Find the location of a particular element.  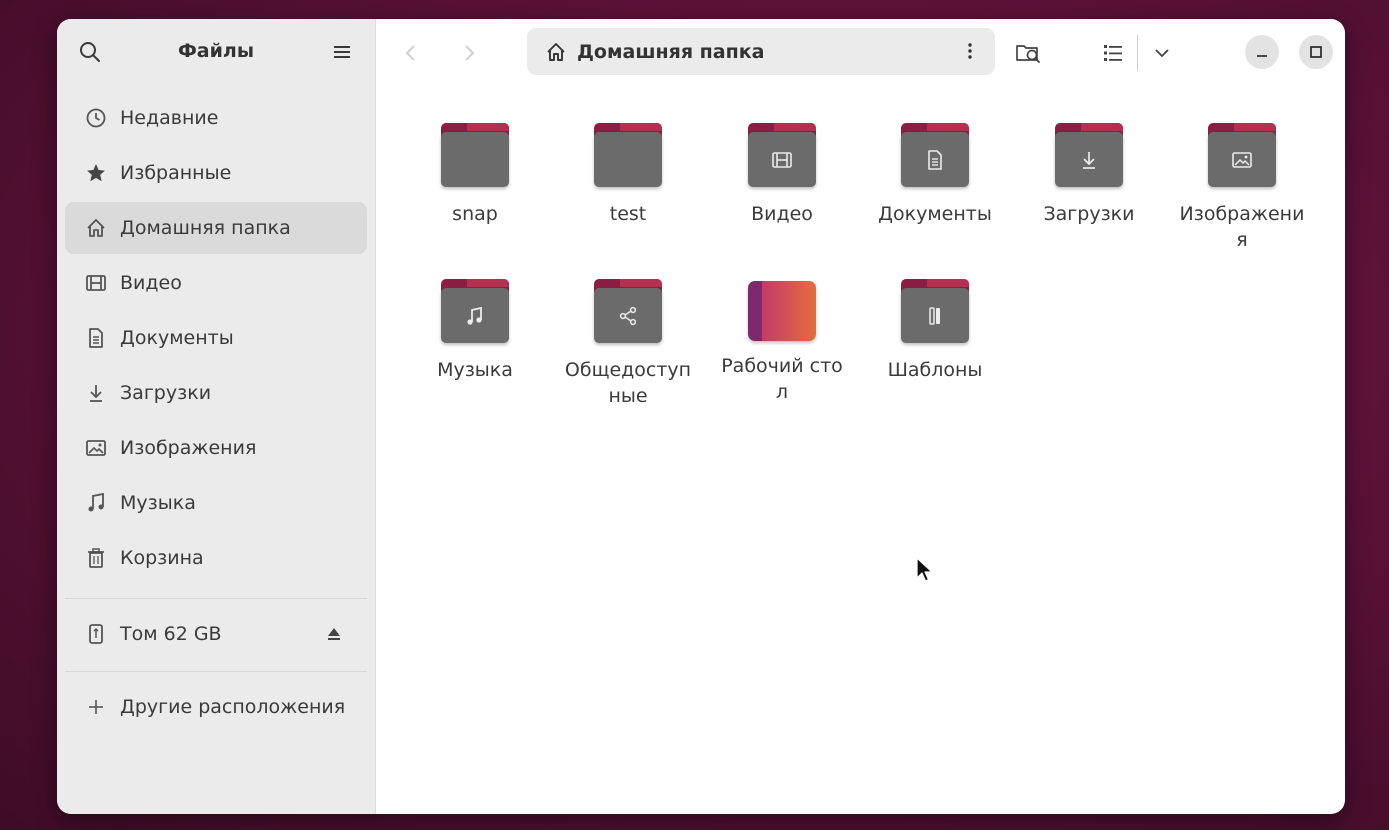

view-options-button is located at coordinates (1162, 53).